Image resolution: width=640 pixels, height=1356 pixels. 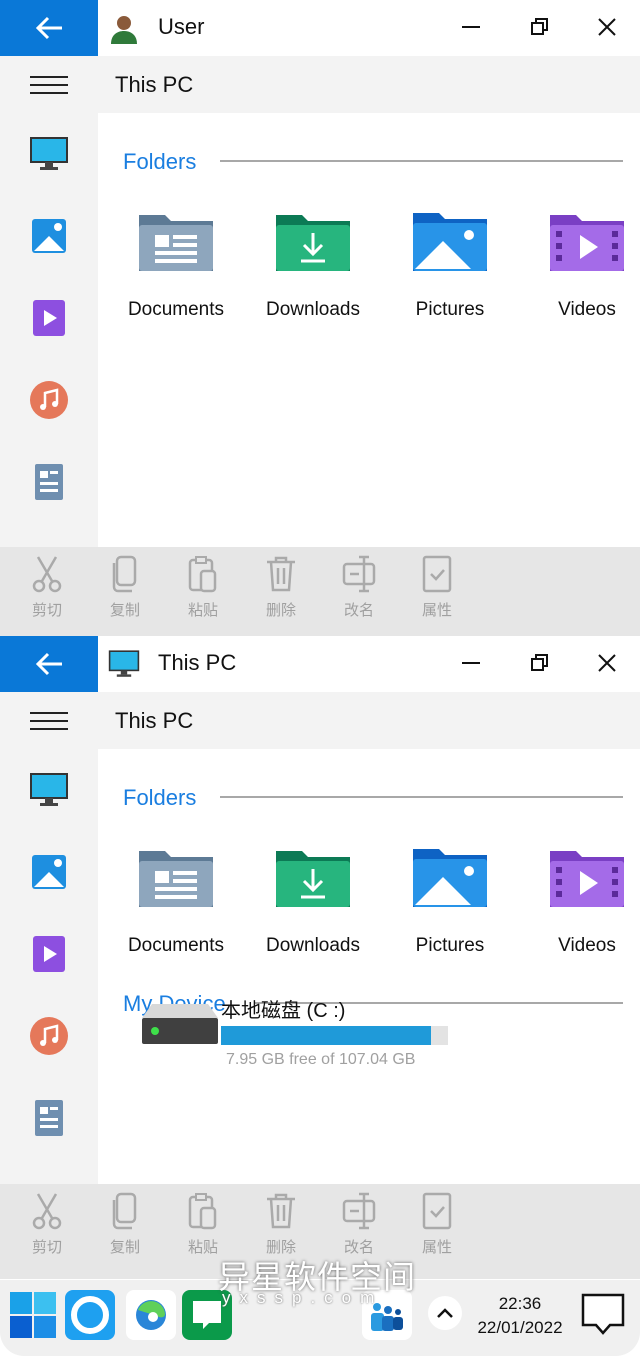 What do you see at coordinates (151, 1315) in the screenshot?
I see `edge-icon` at bounding box center [151, 1315].